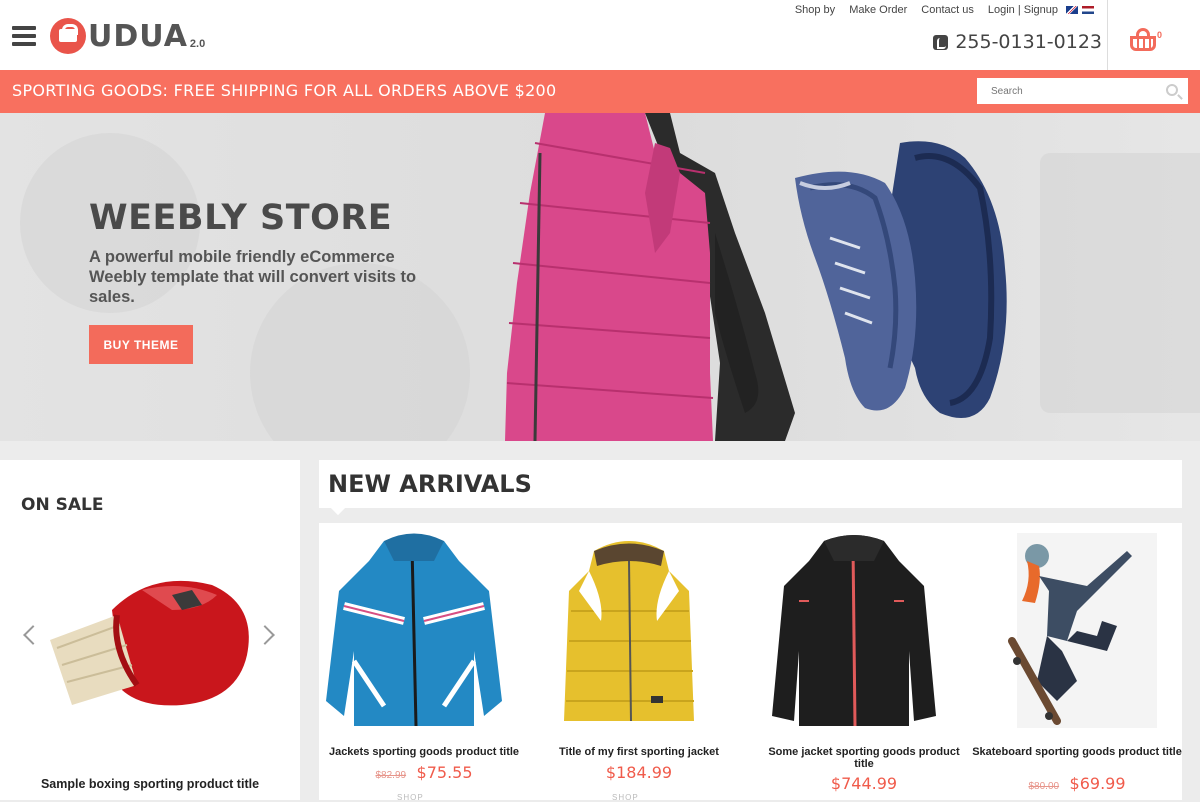 This screenshot has width=1200, height=802. What do you see at coordinates (1088, 10) in the screenshot?
I see `nl-flag-icon` at bounding box center [1088, 10].